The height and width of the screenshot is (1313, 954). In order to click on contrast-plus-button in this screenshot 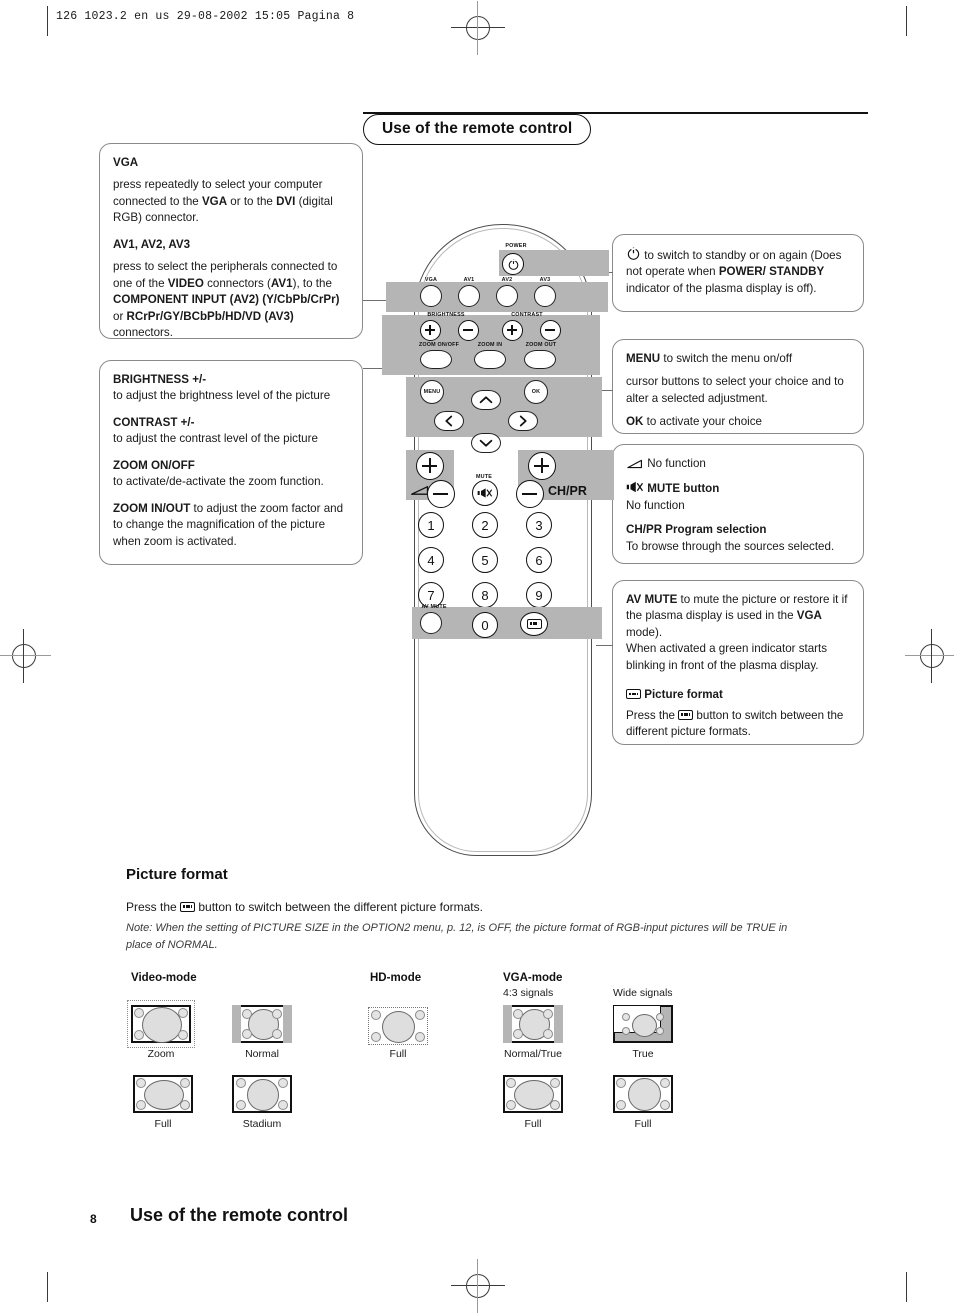, I will do `click(512, 330)`.